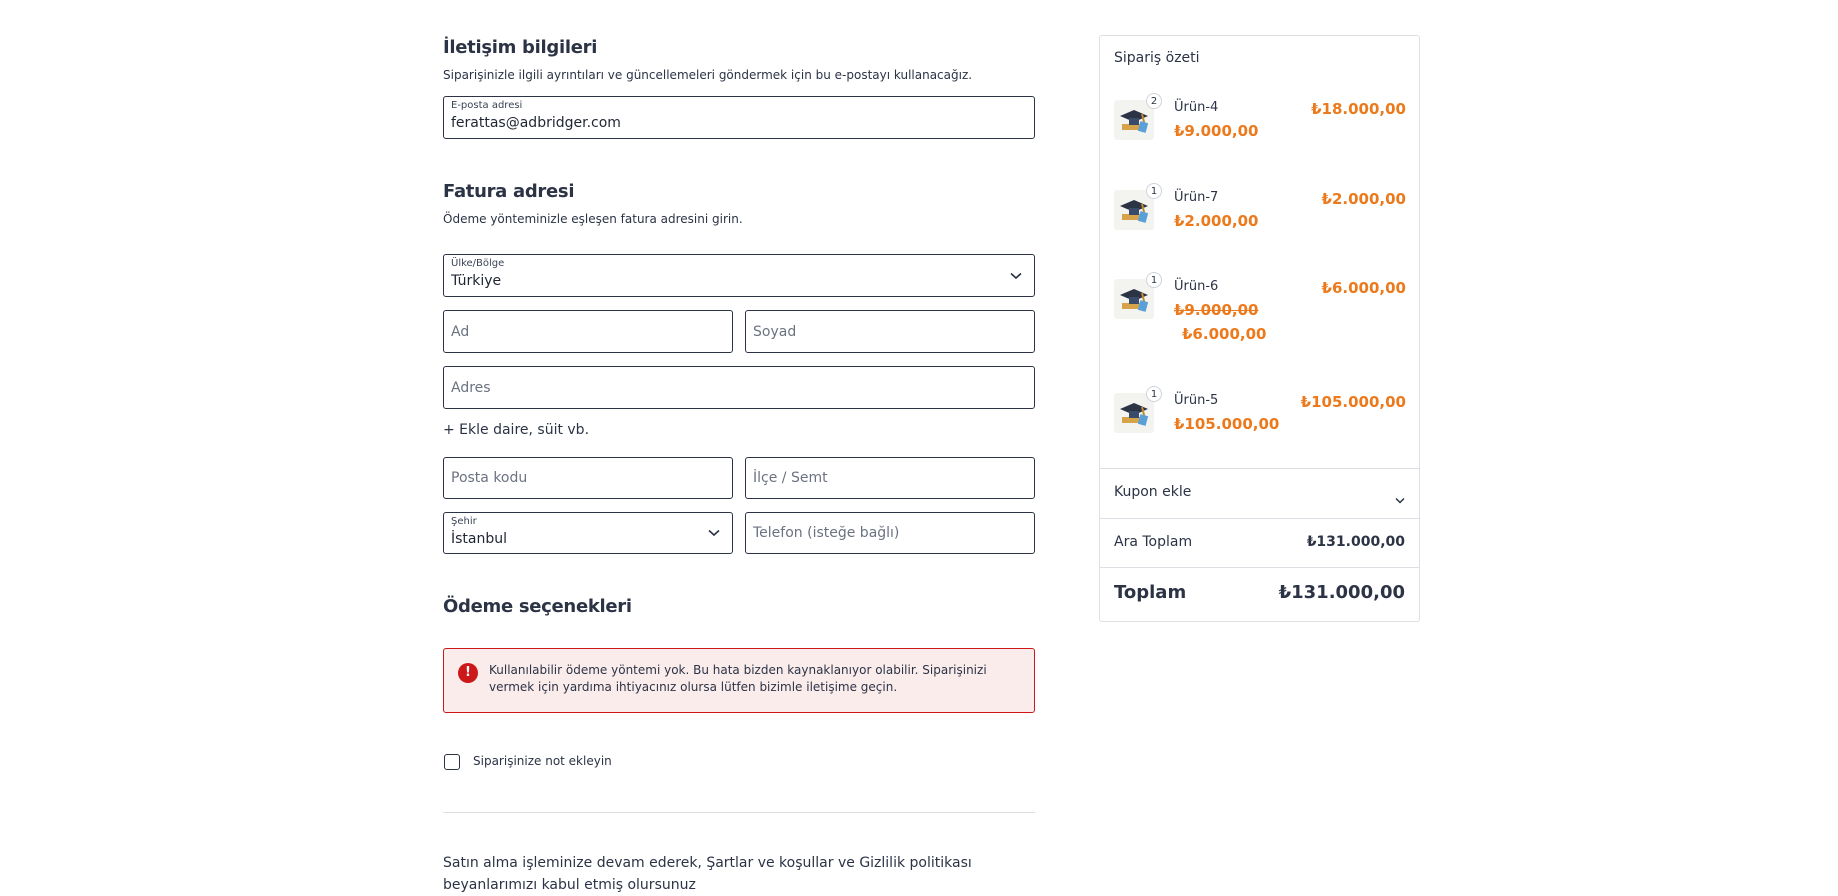 Image resolution: width=1838 pixels, height=896 pixels. I want to click on city-select-label: Şehir, so click(464, 521).